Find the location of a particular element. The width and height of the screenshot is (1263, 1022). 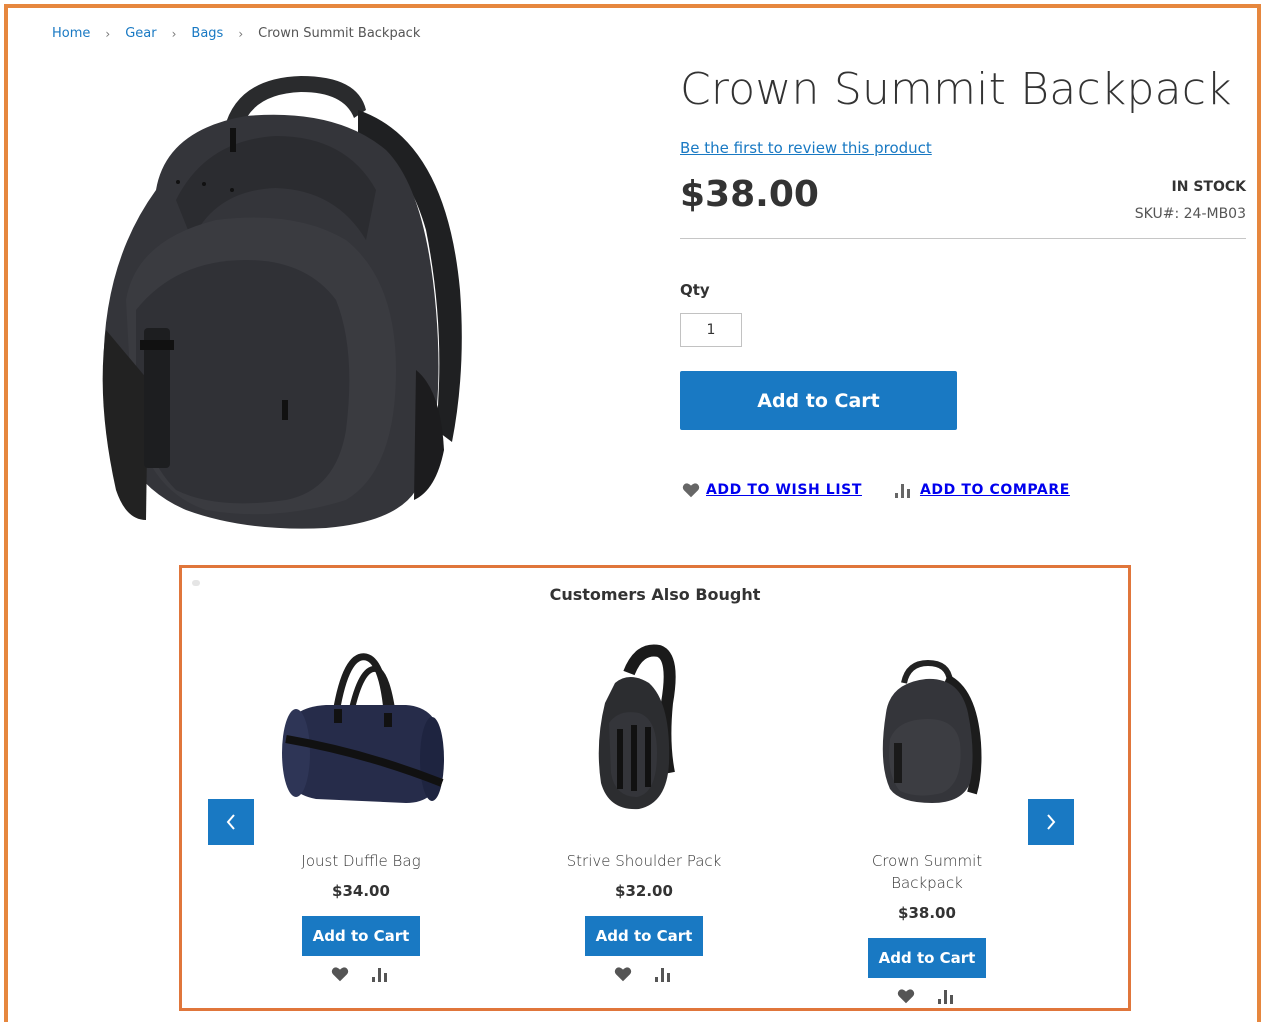

sku-value: 24-MB03 is located at coordinates (1214, 214).